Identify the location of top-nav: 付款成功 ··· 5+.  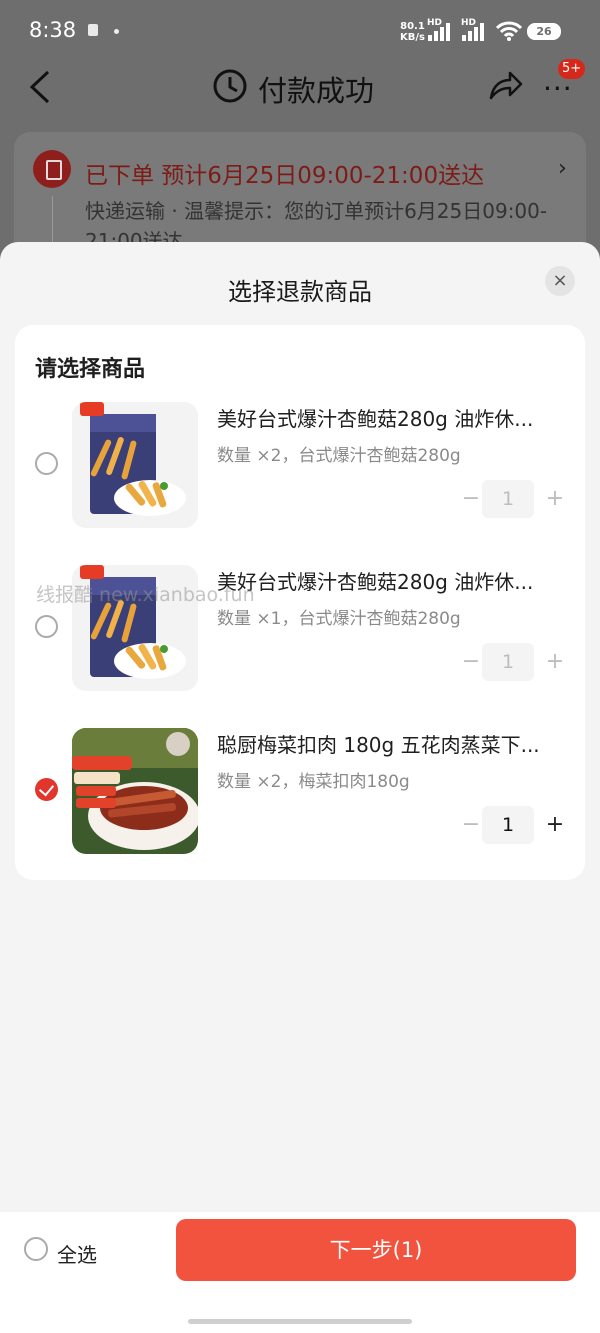
(300, 85).